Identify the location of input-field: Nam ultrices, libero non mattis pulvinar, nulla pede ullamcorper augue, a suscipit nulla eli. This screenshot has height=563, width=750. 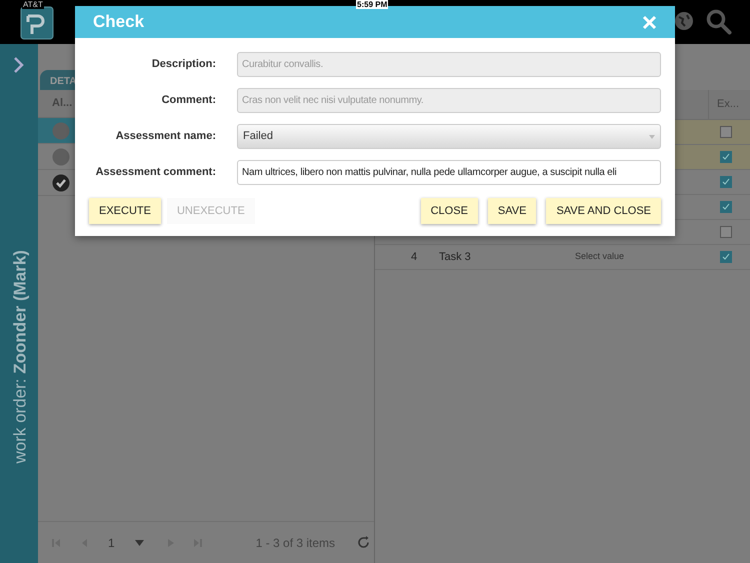
(449, 172).